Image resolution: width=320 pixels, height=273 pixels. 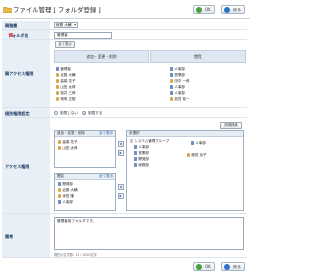 I want to click on unselected-item: 飯田 京子, so click(x=197, y=155).